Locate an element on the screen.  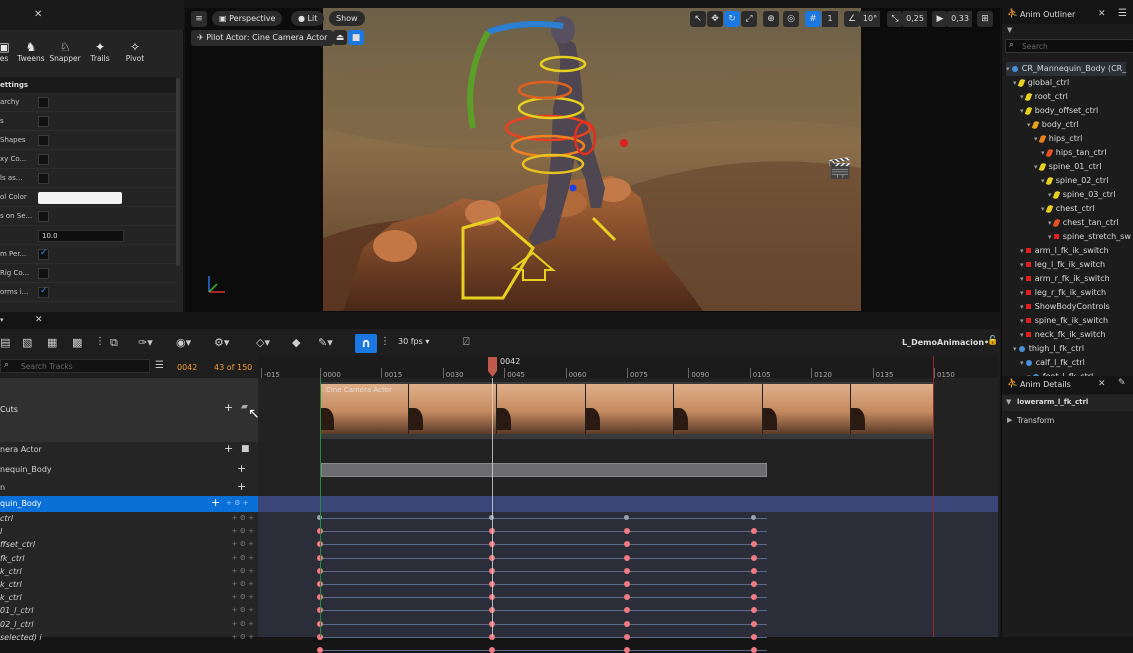
outliner-item: ▾ spine_01_ctrl is located at coordinates (1067, 167).